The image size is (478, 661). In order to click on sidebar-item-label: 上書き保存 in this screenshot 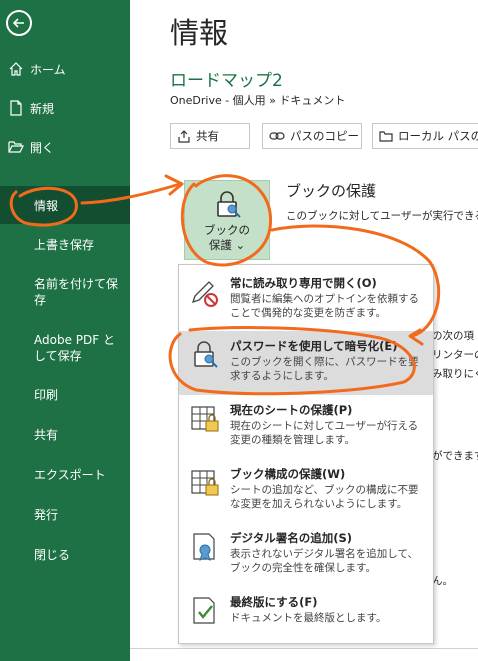, I will do `click(64, 244)`.